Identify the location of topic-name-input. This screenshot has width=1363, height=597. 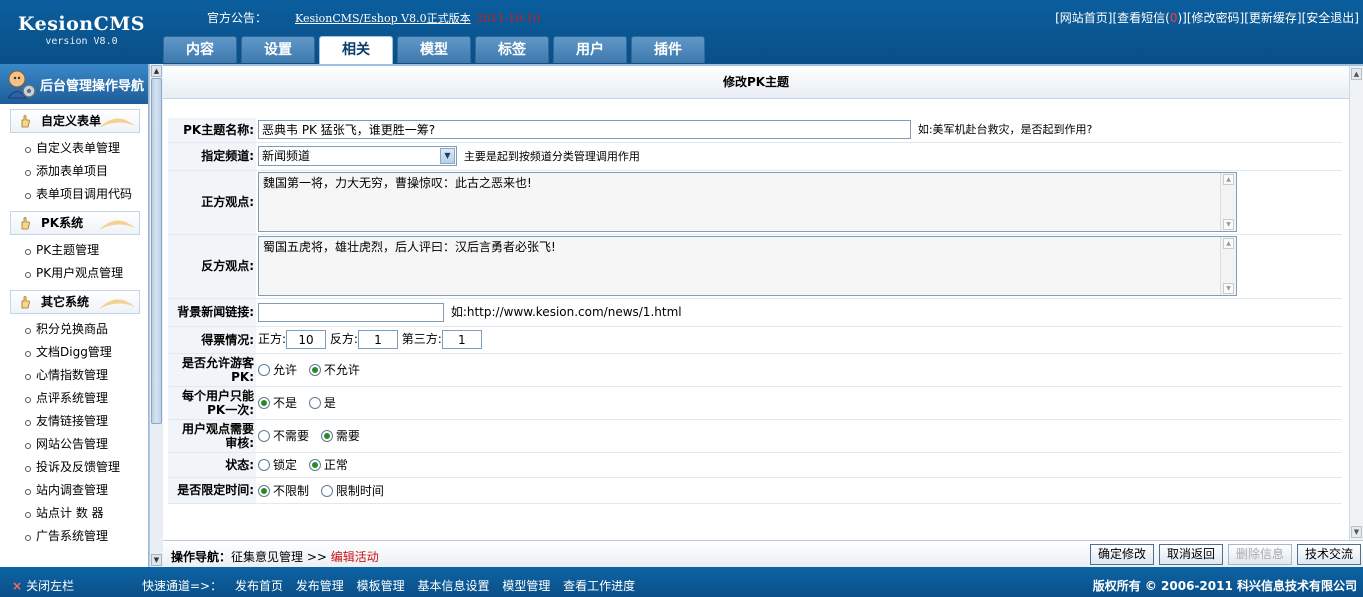
(584, 130).